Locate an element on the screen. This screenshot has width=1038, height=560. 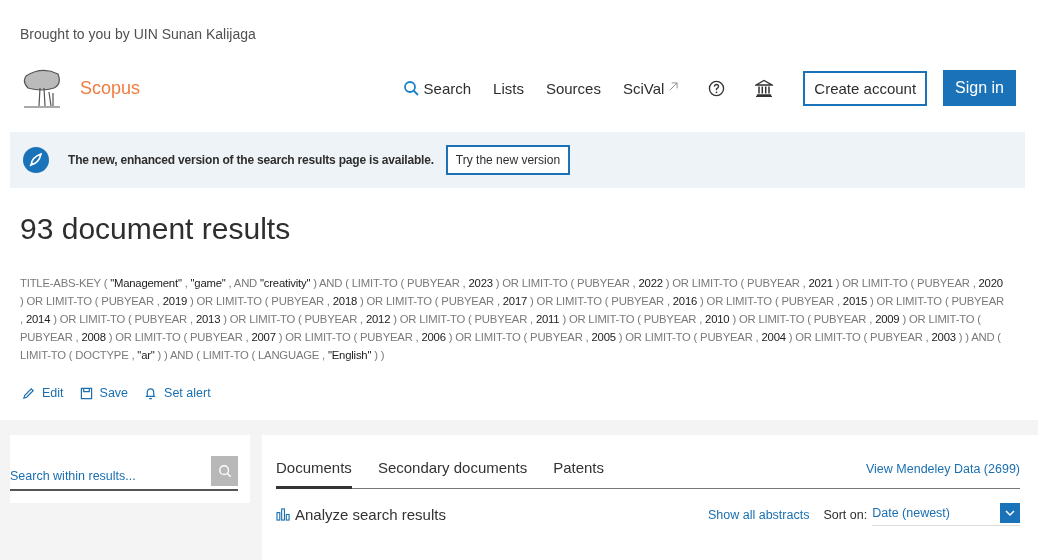
external-link-icon is located at coordinates (674, 86).